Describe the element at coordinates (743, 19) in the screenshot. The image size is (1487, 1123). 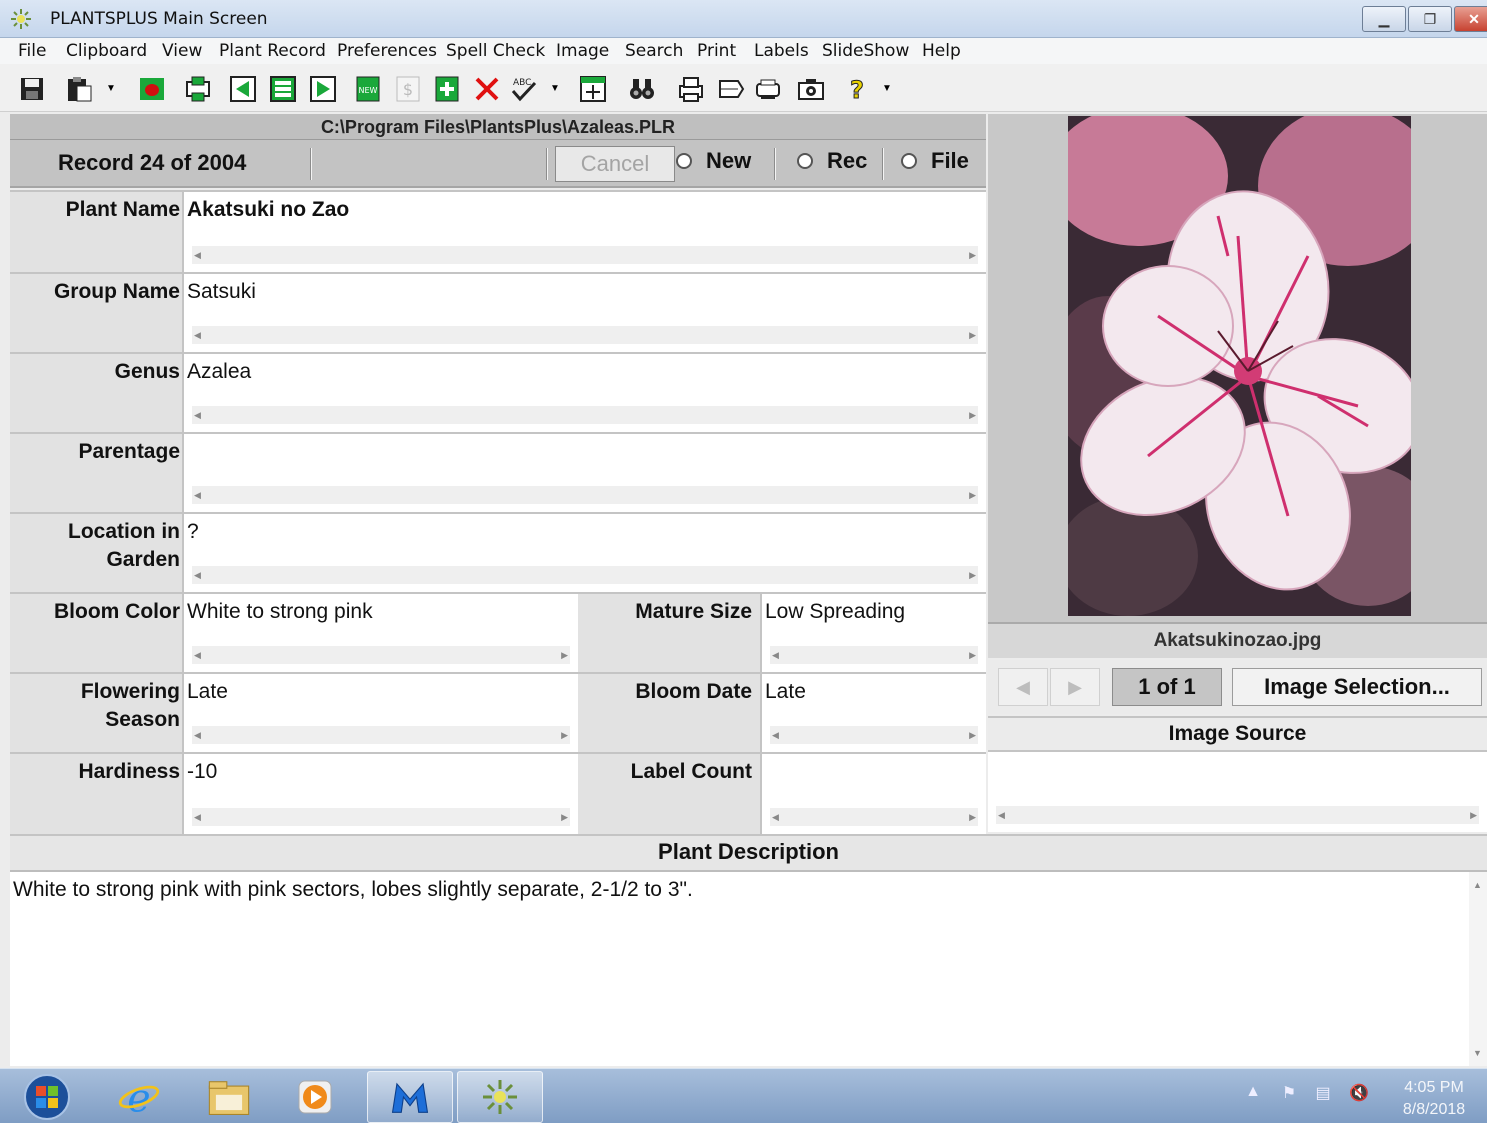
I see `title-bar: PLANTSPLUS Main Screen ▁ ❐ ✕` at that location.